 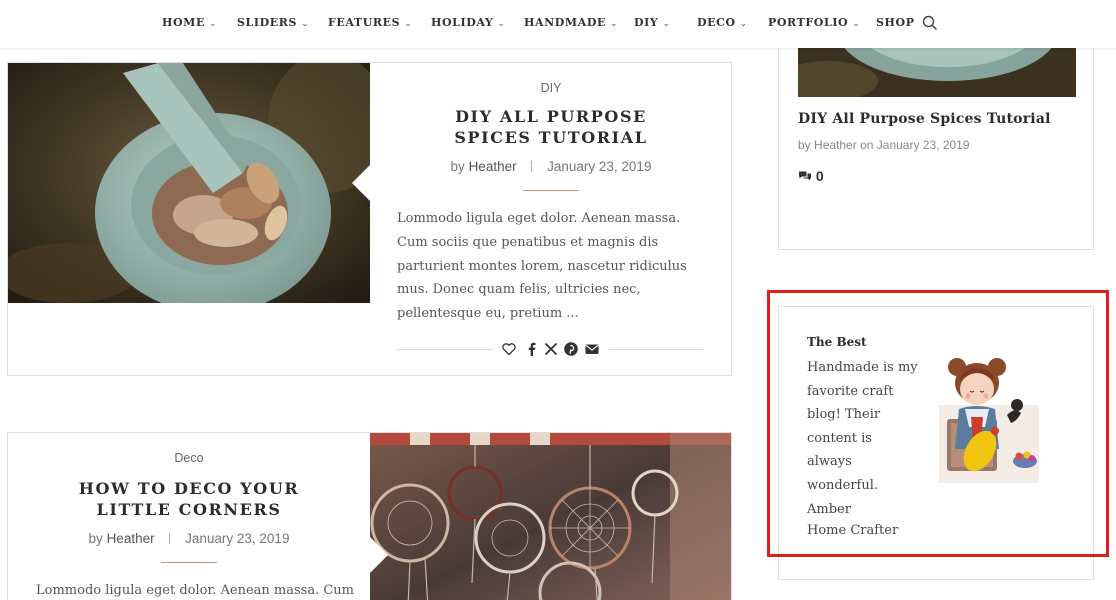 What do you see at coordinates (930, 23) in the screenshot?
I see `search-icon` at bounding box center [930, 23].